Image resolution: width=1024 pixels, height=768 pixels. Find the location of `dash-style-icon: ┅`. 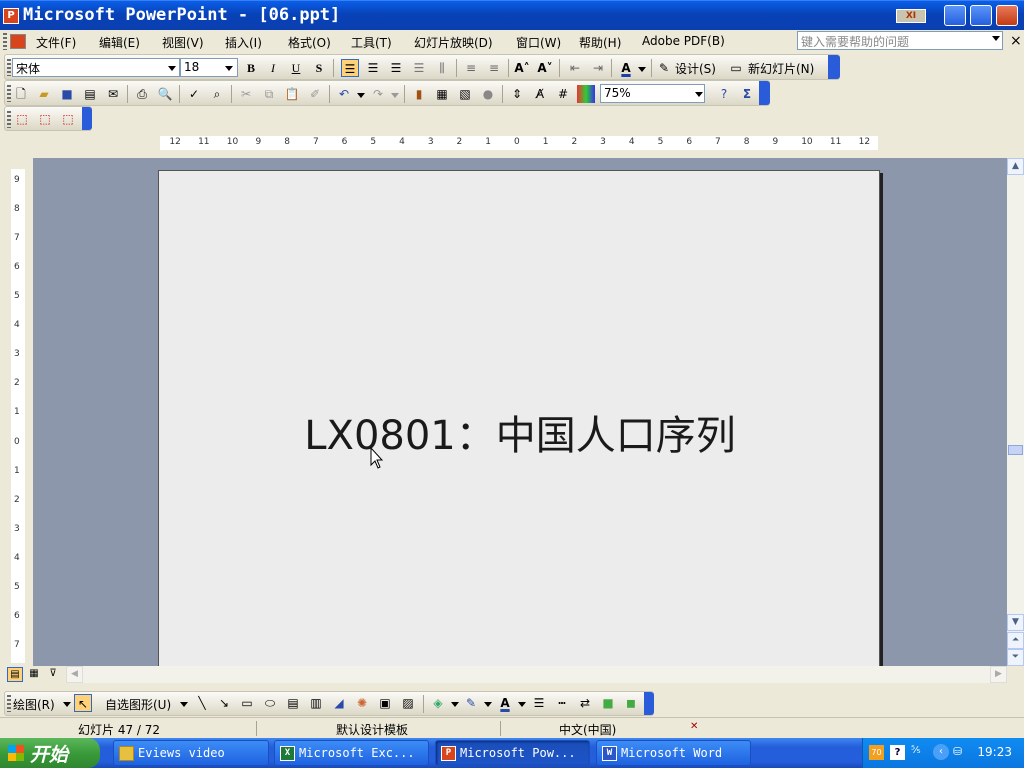

dash-style-icon: ┅ is located at coordinates (562, 703).